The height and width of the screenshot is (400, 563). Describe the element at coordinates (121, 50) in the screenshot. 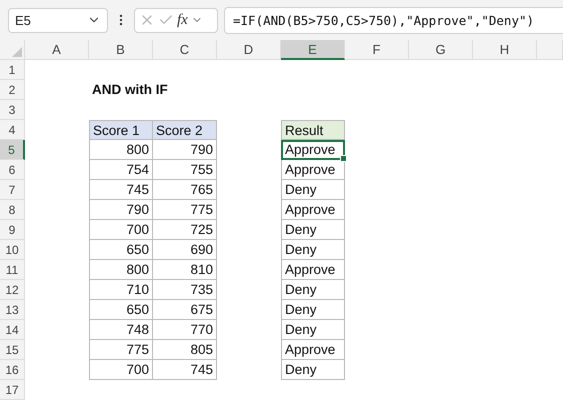

I see `column-header: B` at that location.